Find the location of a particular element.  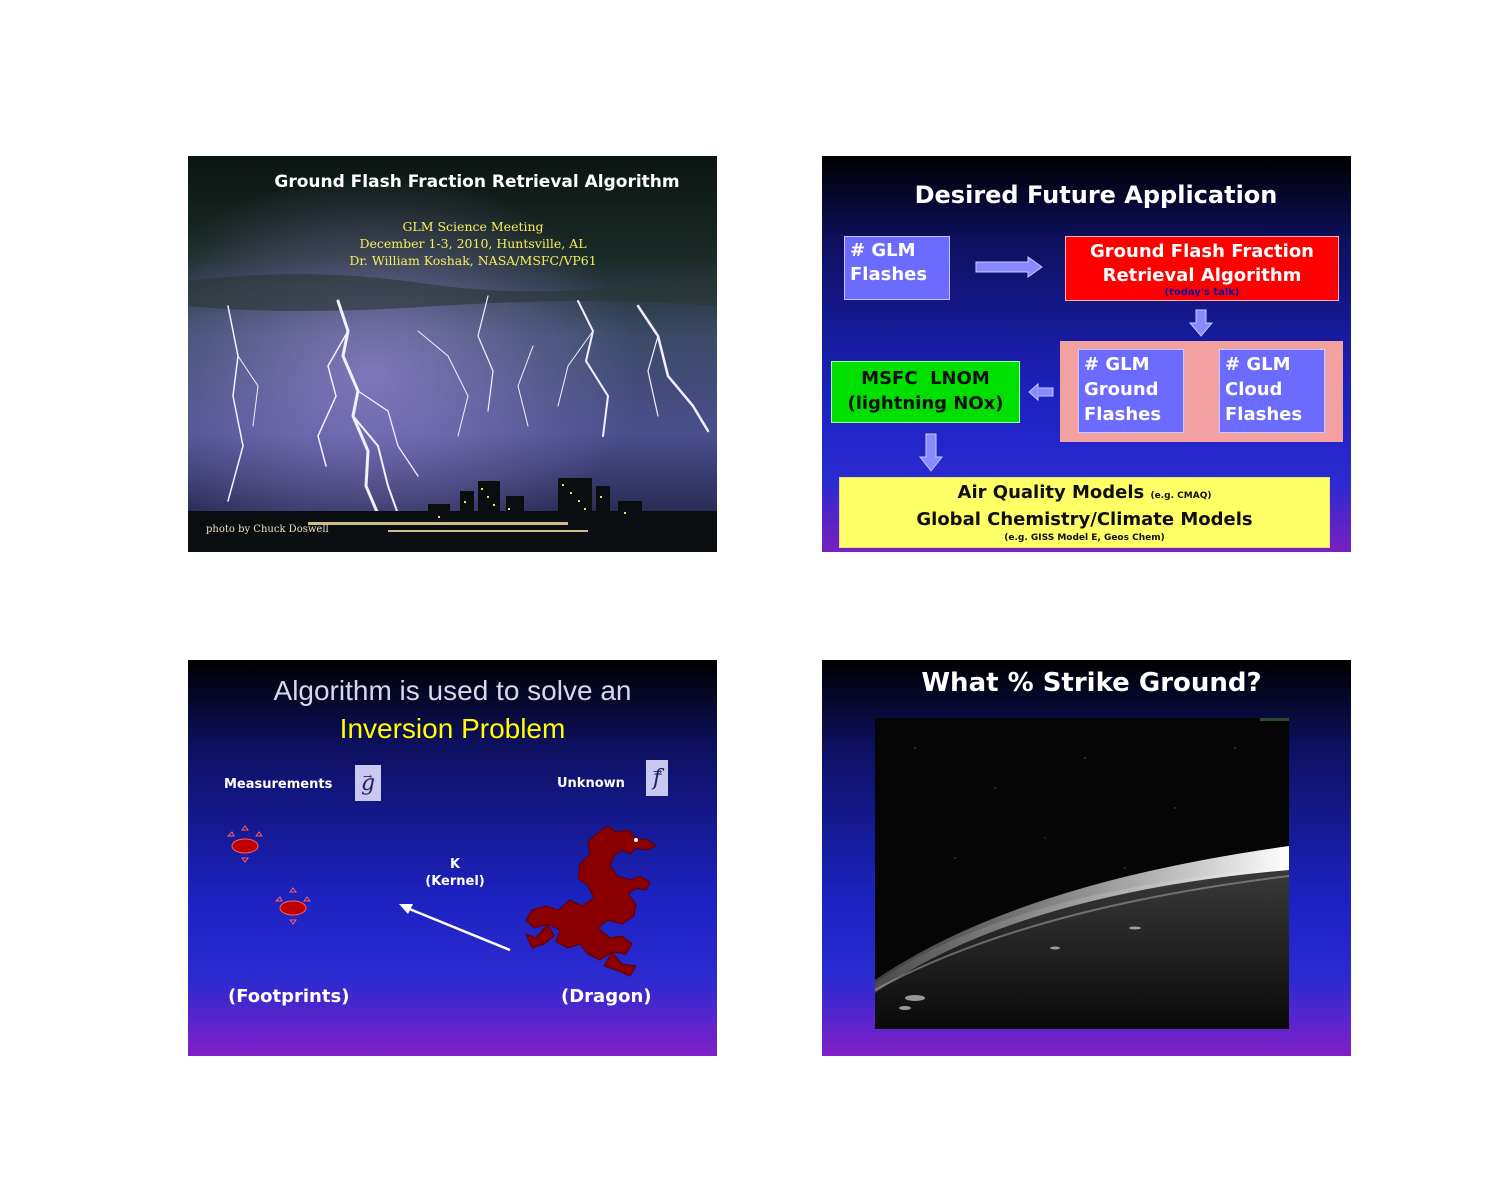

unknown-label: Unknown is located at coordinates (591, 783).